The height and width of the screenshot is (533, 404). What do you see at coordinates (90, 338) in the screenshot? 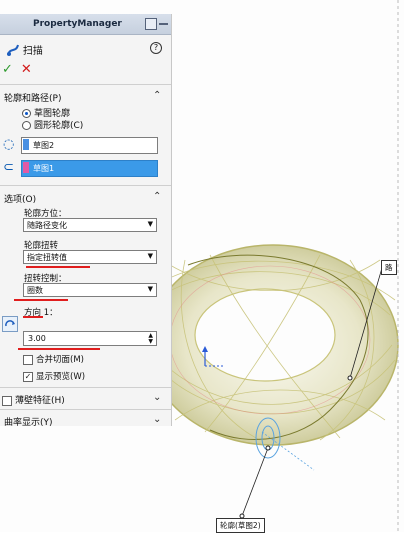
I see `direction-spinner: 3.00 ▲ ▼` at bounding box center [90, 338].